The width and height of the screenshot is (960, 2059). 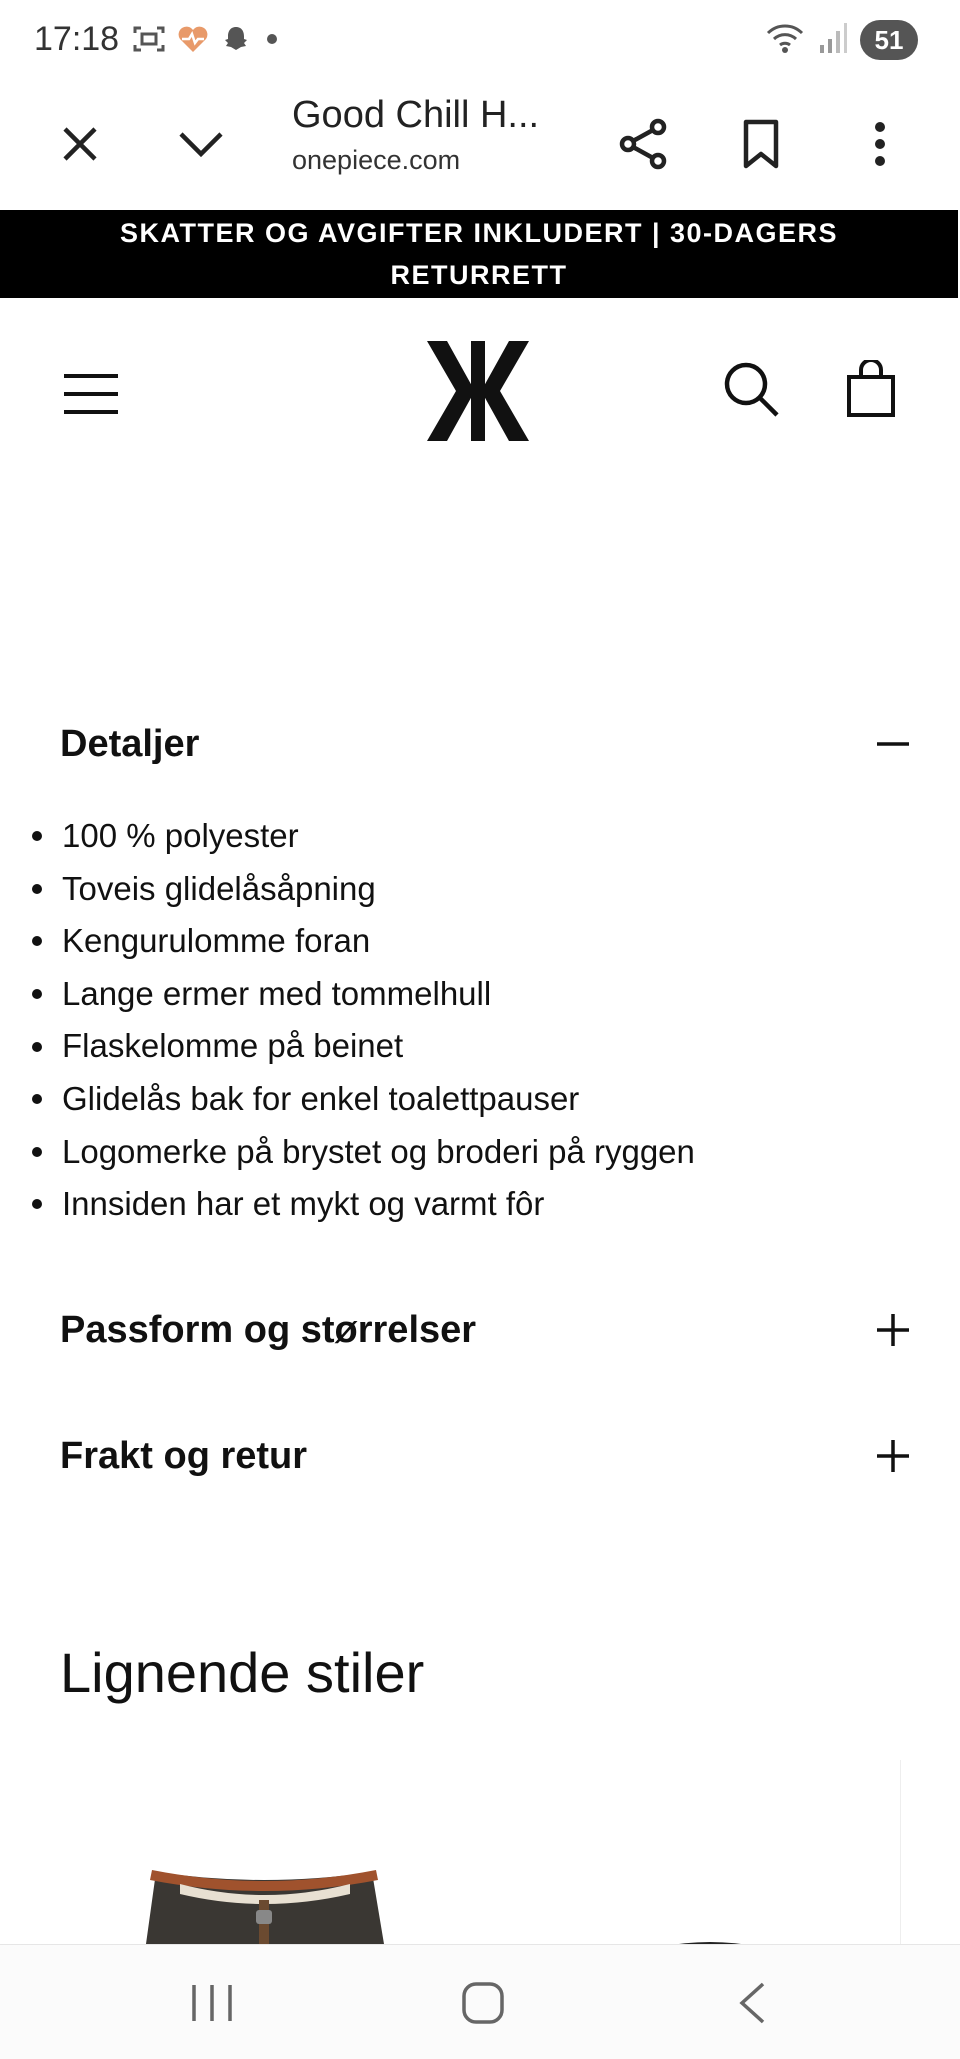 What do you see at coordinates (303, 1204) in the screenshot?
I see `list-item-text: Innsiden har et mykt og varmt fôr` at bounding box center [303, 1204].